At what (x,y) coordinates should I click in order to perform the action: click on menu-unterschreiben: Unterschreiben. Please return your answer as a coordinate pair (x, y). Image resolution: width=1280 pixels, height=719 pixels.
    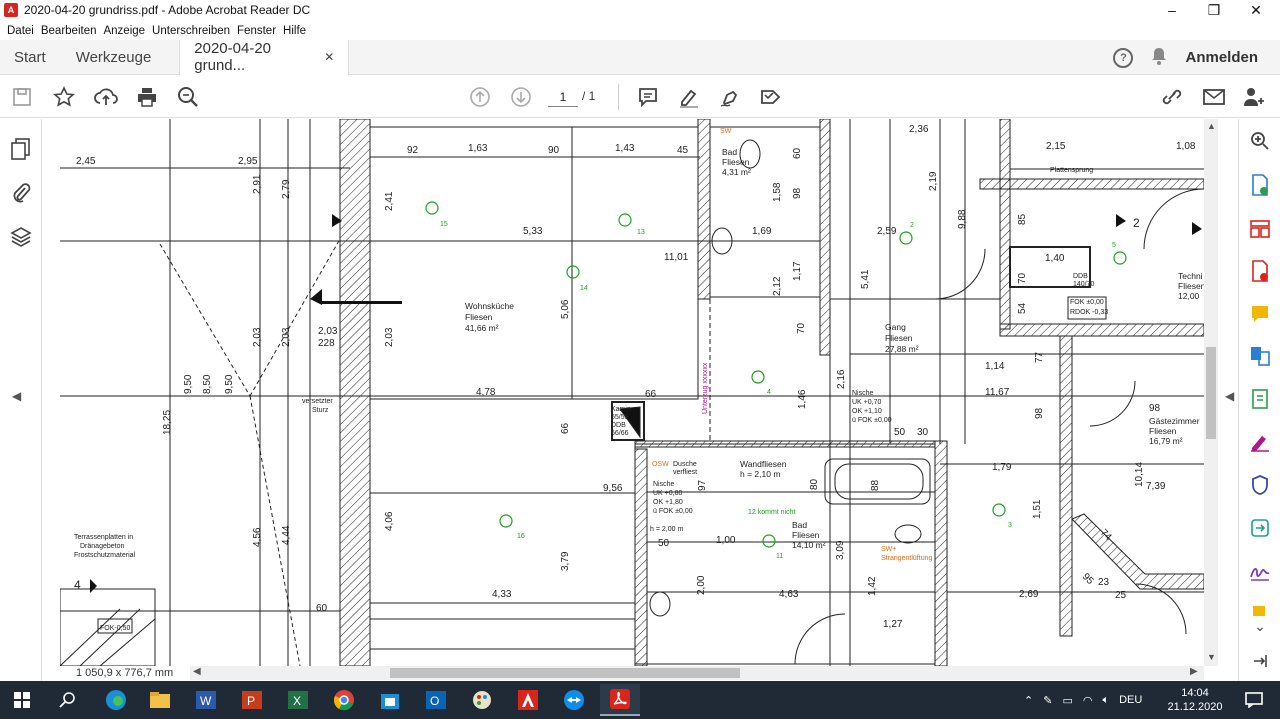
    Looking at the image, I should click on (191, 31).